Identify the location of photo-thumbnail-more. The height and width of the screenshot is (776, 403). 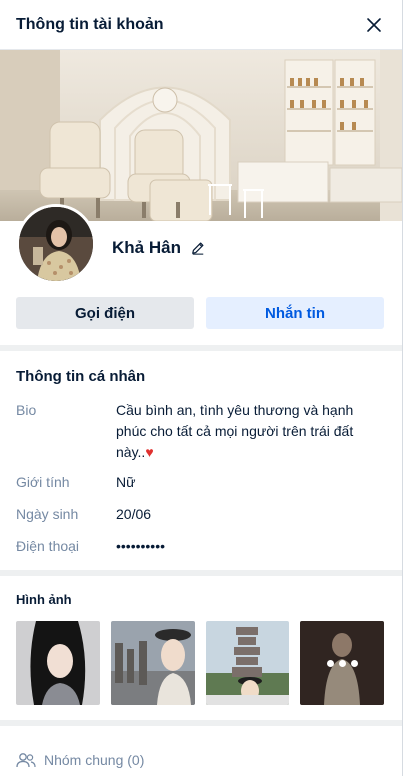
(342, 663).